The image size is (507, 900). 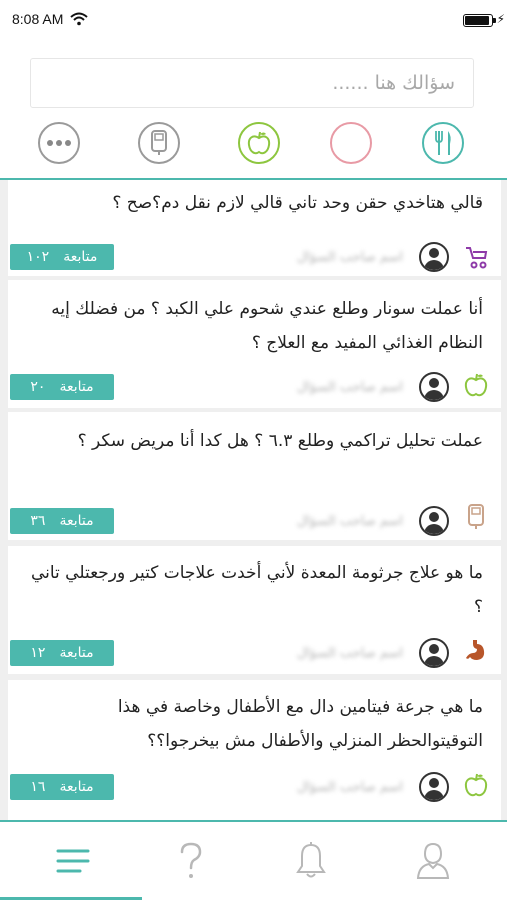 I want to click on category-diabetes, so click(x=159, y=143).